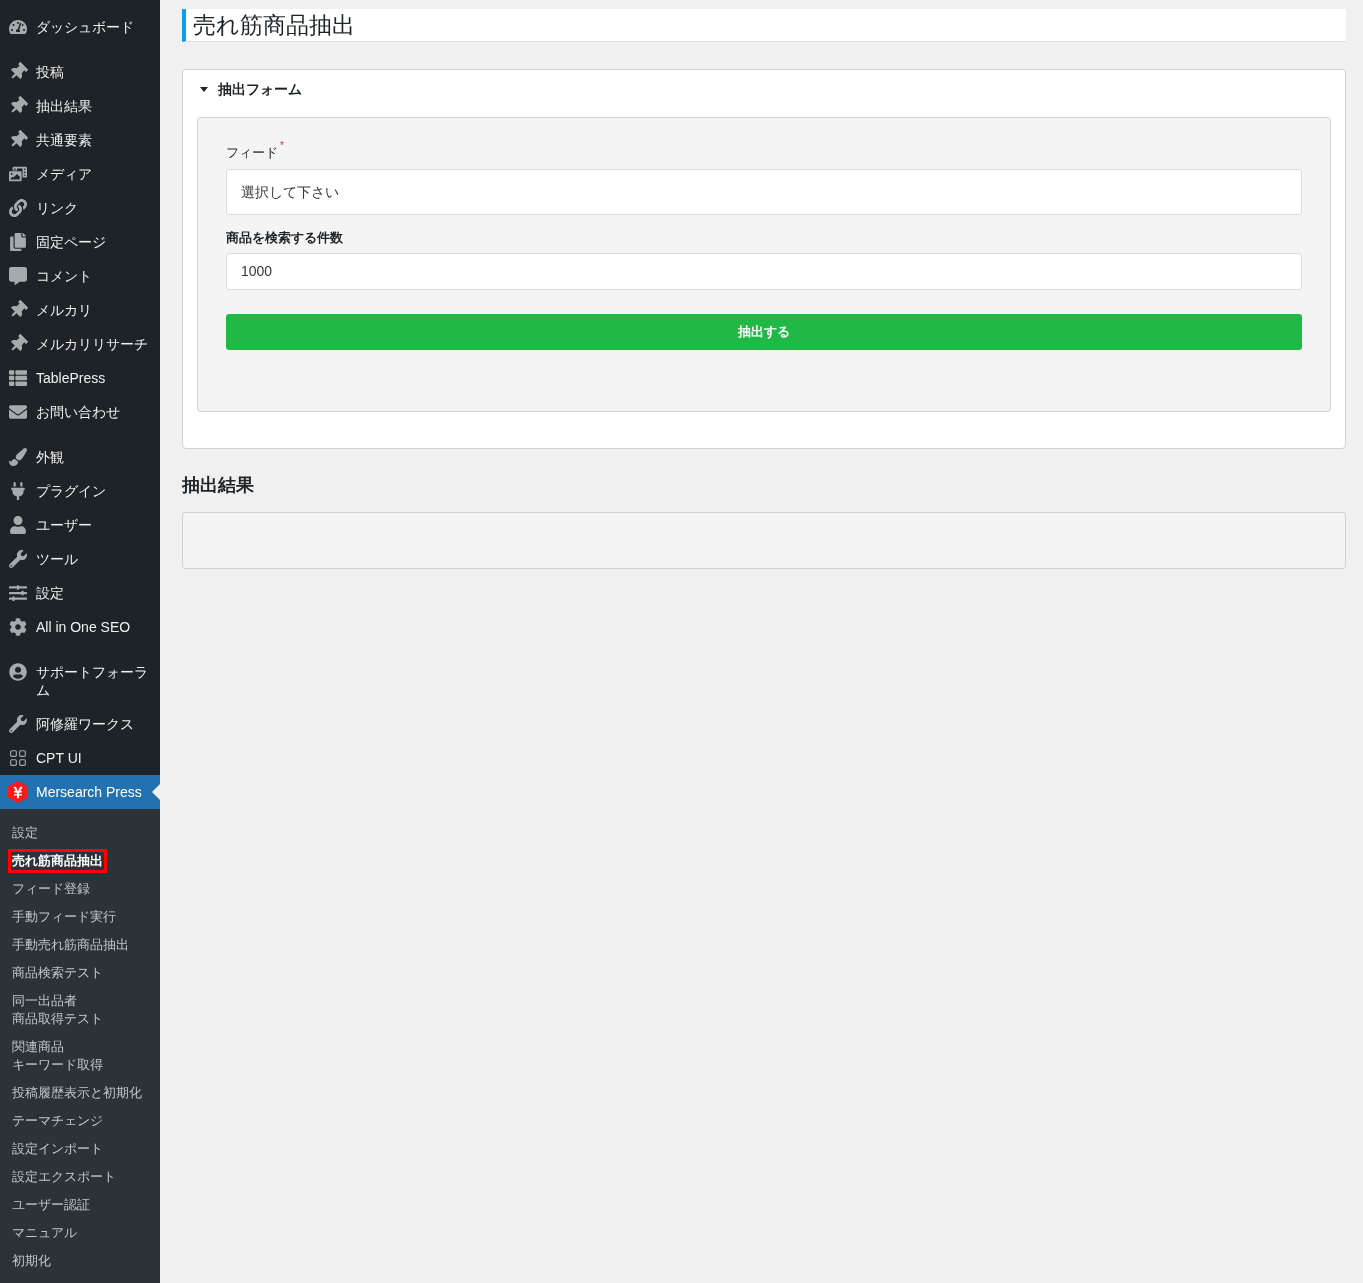  Describe the element at coordinates (57, 973) in the screenshot. I see `submenu-item: 商品検索テスト` at that location.